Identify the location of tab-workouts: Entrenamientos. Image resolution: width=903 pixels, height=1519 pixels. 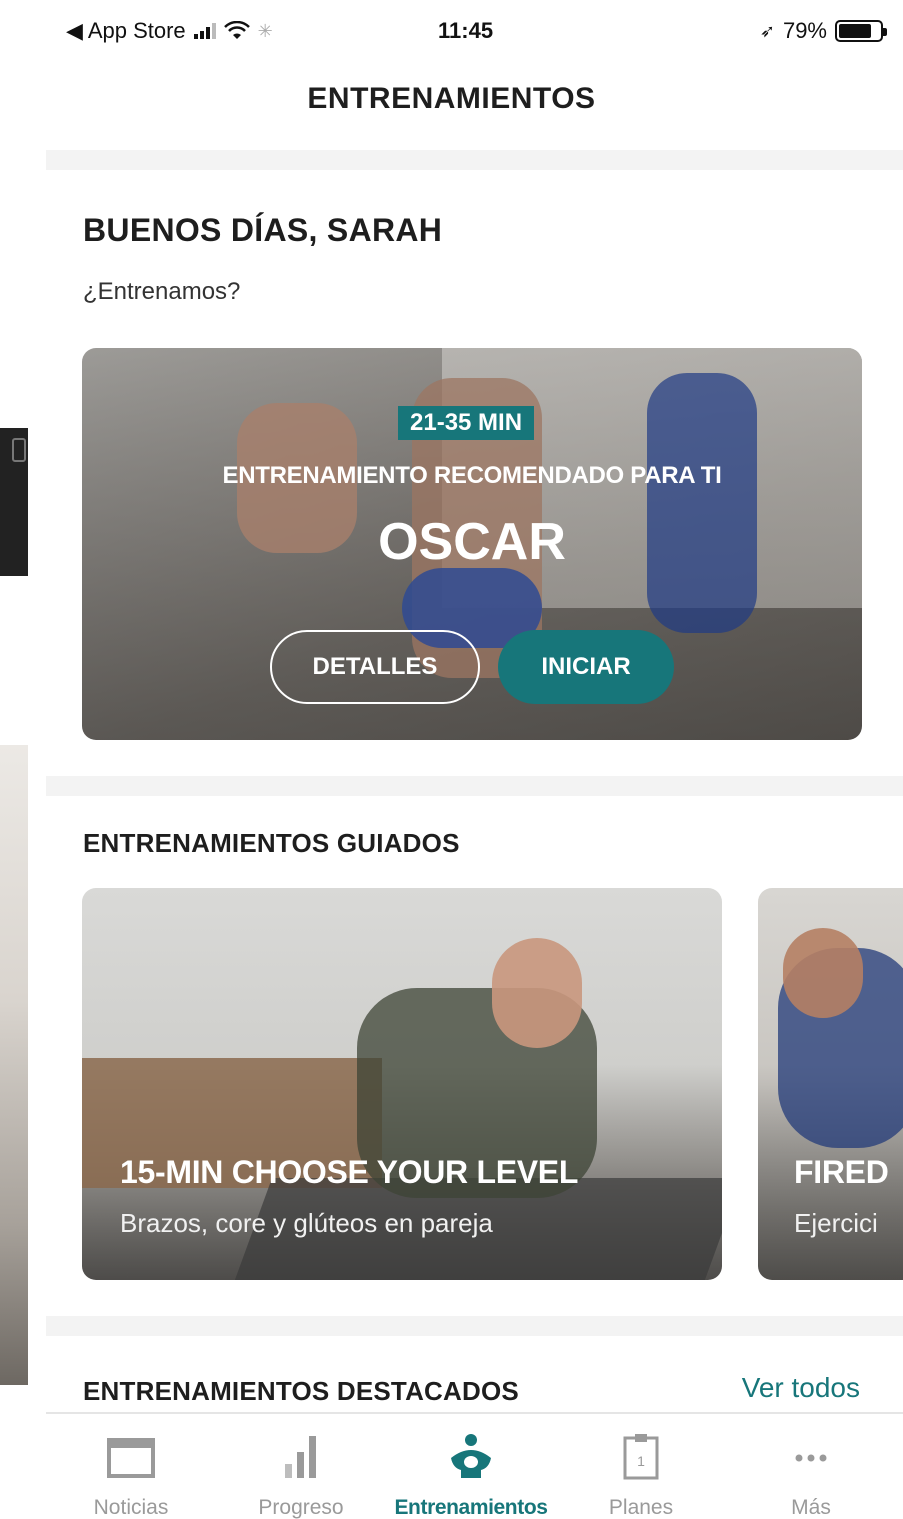
(471, 1466).